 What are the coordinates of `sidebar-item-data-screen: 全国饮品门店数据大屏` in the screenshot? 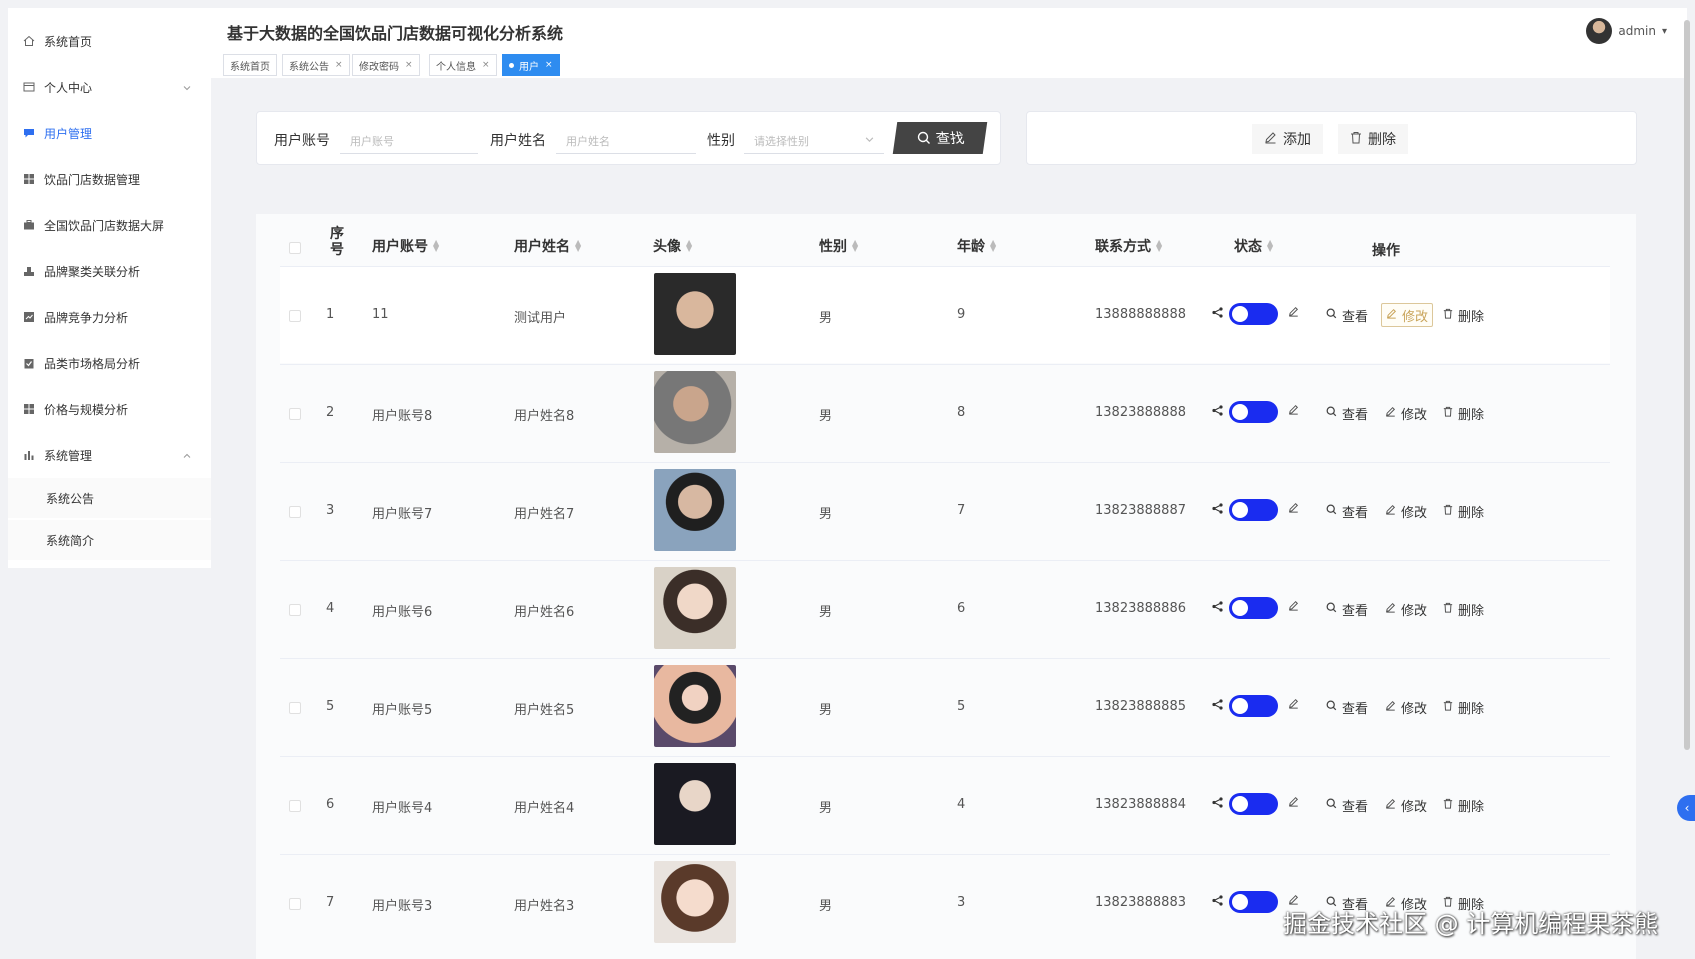 It's located at (109, 225).